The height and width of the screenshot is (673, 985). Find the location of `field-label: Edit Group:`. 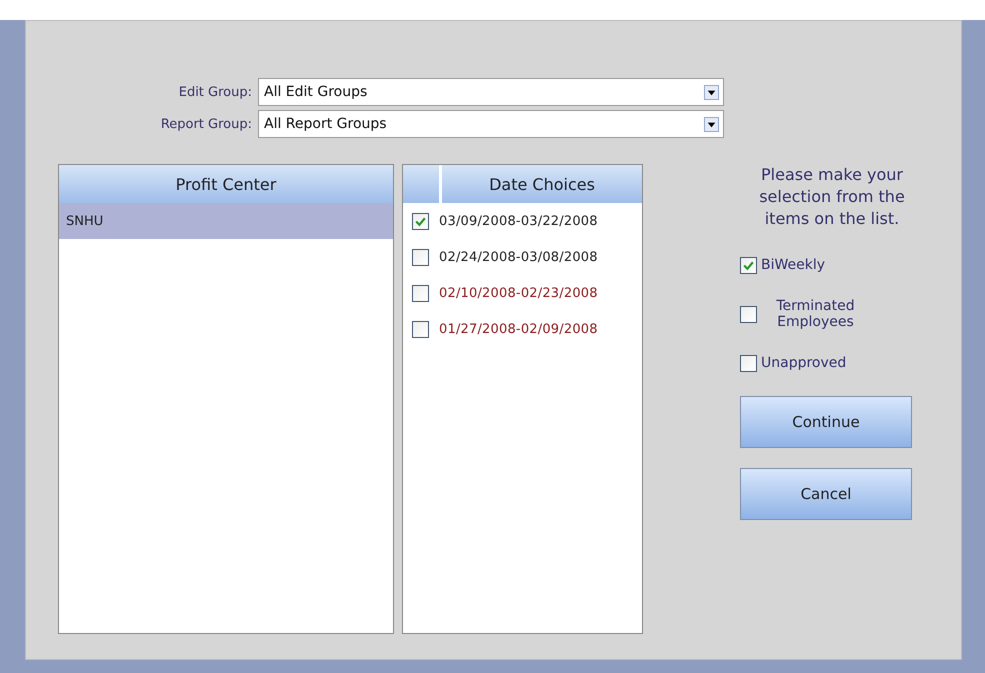

field-label: Edit Group: is located at coordinates (215, 92).